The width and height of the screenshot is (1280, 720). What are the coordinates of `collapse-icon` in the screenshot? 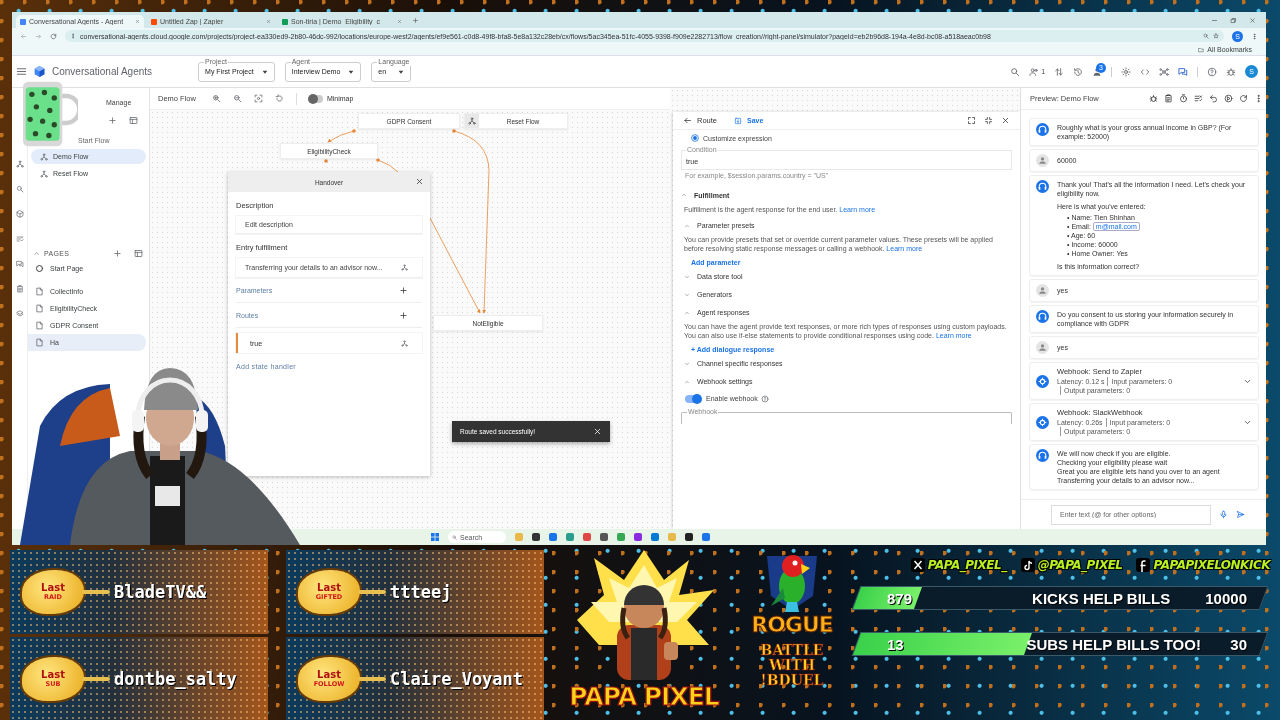 It's located at (36, 253).